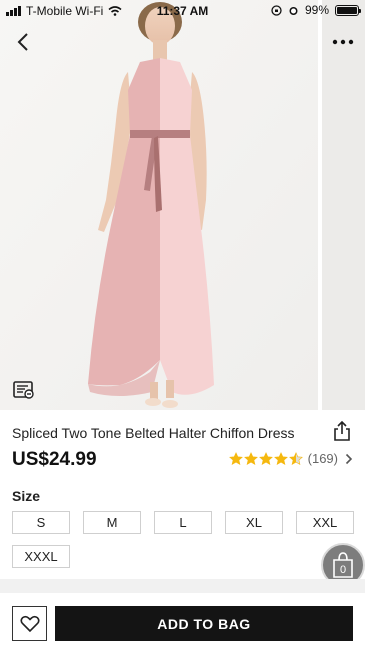 Image resolution: width=365 pixels, height=650 pixels. What do you see at coordinates (254, 522) in the screenshot?
I see `size-option-xl: XL` at bounding box center [254, 522].